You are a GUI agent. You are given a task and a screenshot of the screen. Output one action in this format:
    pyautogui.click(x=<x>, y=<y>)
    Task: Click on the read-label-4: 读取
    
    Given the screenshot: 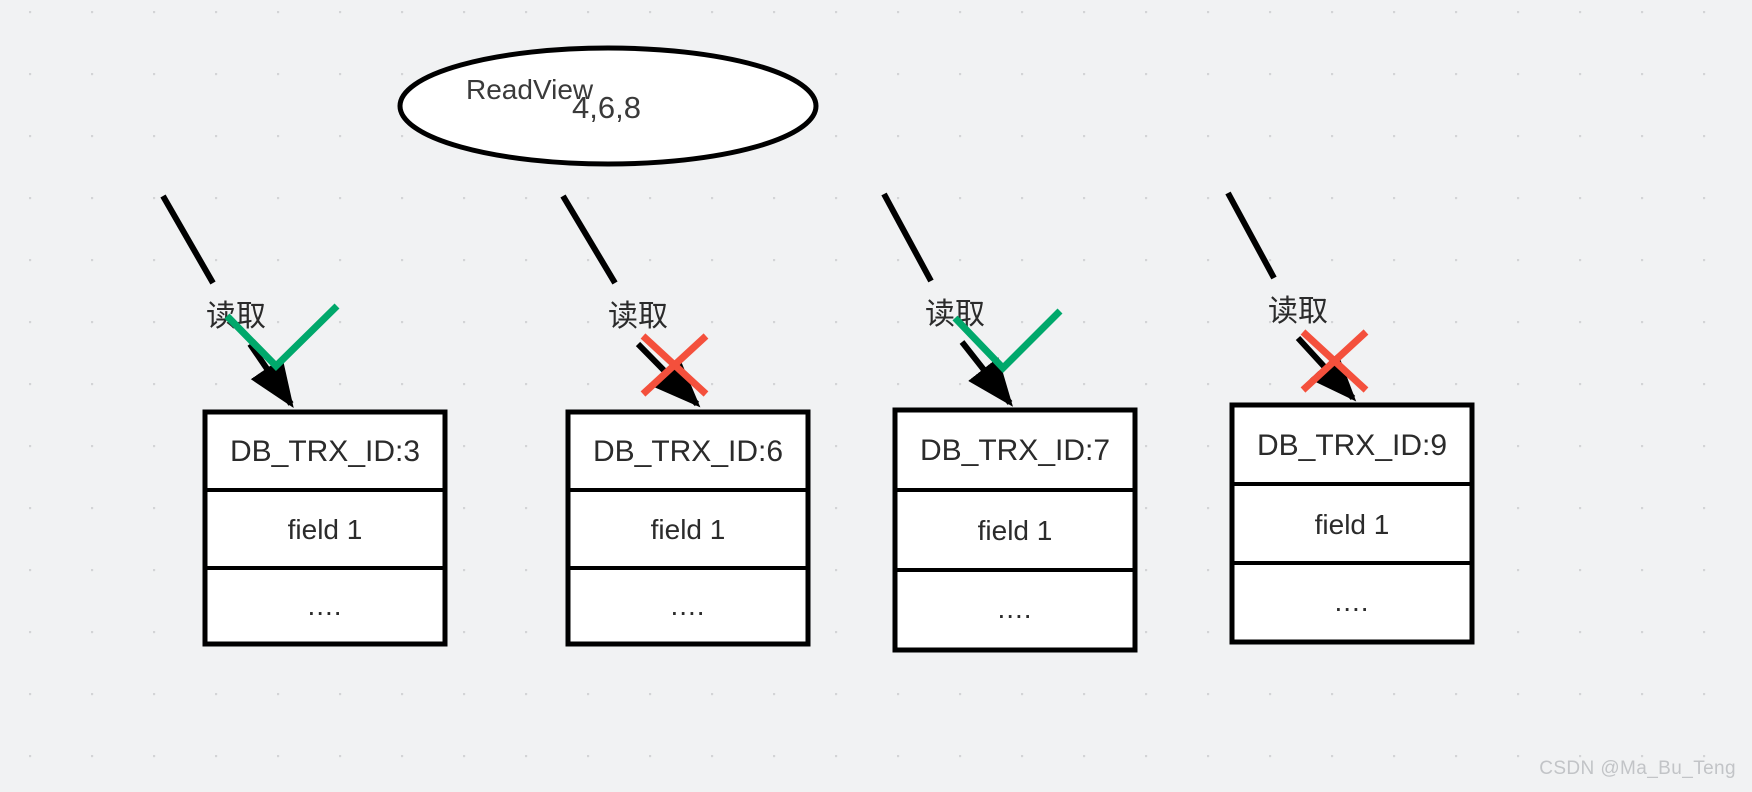 What is the action you would take?
    pyautogui.click(x=1298, y=311)
    